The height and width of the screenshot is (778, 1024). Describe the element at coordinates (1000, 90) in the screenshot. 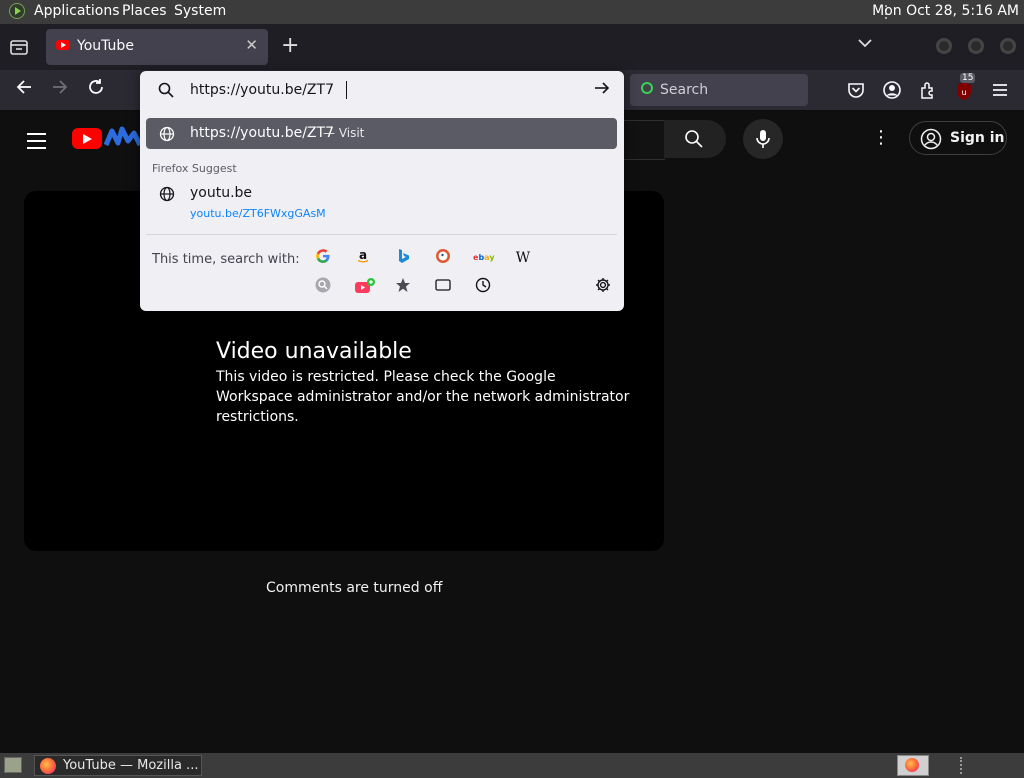

I see `app-menu-icon` at that location.